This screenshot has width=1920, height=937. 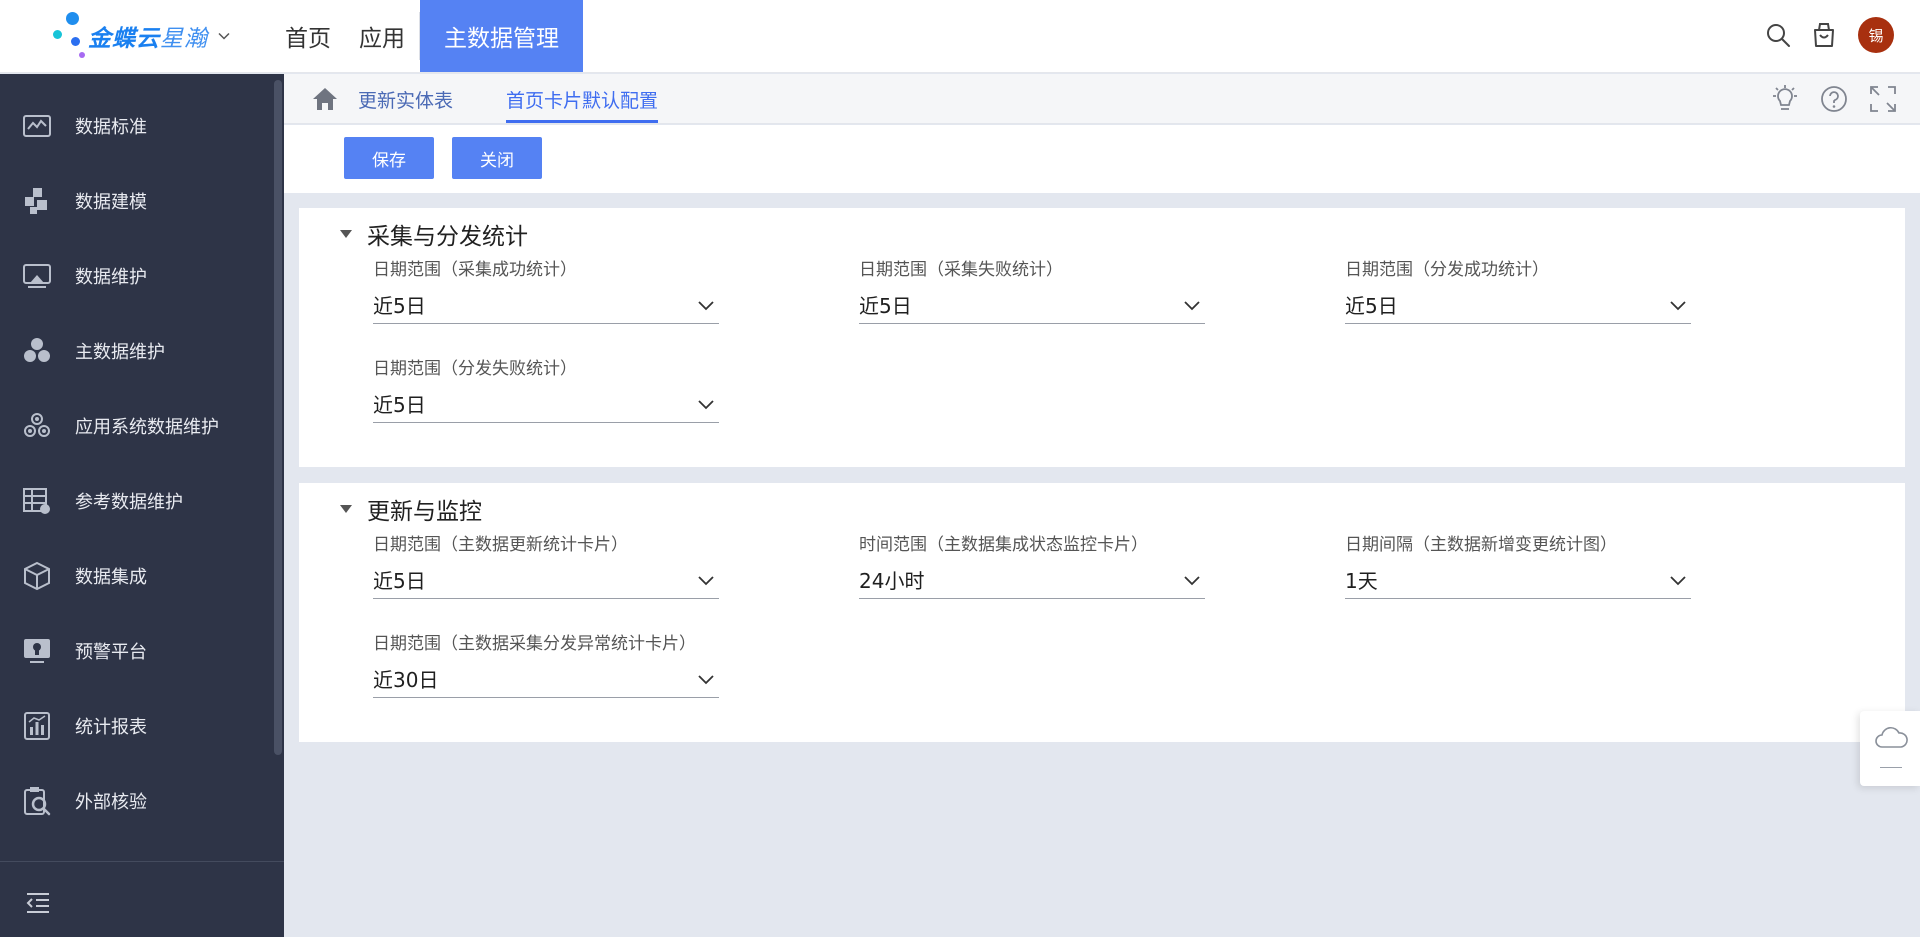 What do you see at coordinates (1361, 581) in the screenshot?
I see `select-value: 1天` at bounding box center [1361, 581].